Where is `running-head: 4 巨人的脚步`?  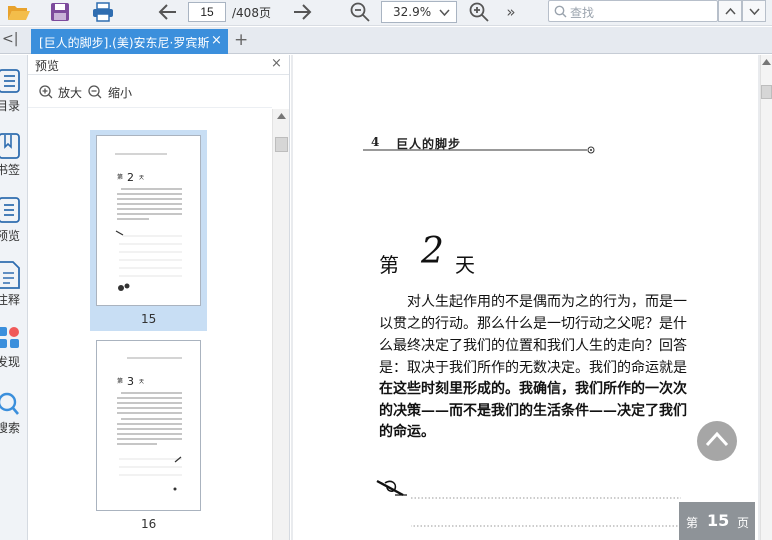 running-head: 4 巨人的脚步 is located at coordinates (479, 144).